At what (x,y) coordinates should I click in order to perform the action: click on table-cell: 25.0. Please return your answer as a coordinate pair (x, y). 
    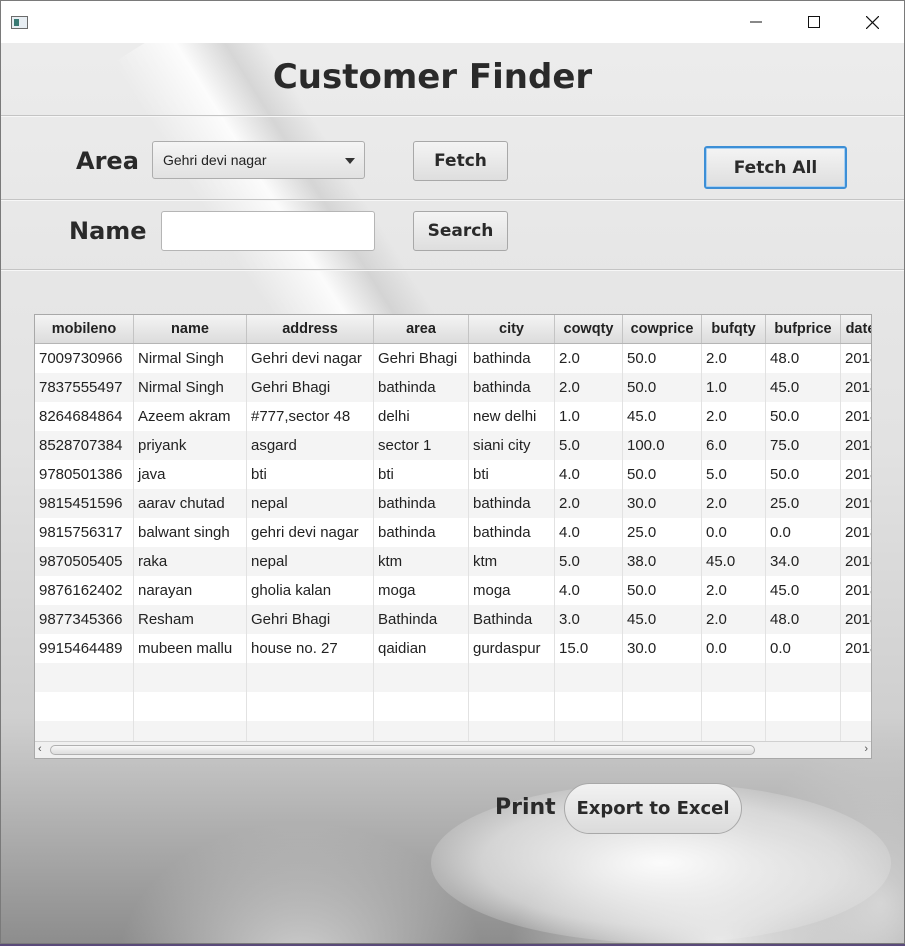
    Looking at the image, I should click on (803, 503).